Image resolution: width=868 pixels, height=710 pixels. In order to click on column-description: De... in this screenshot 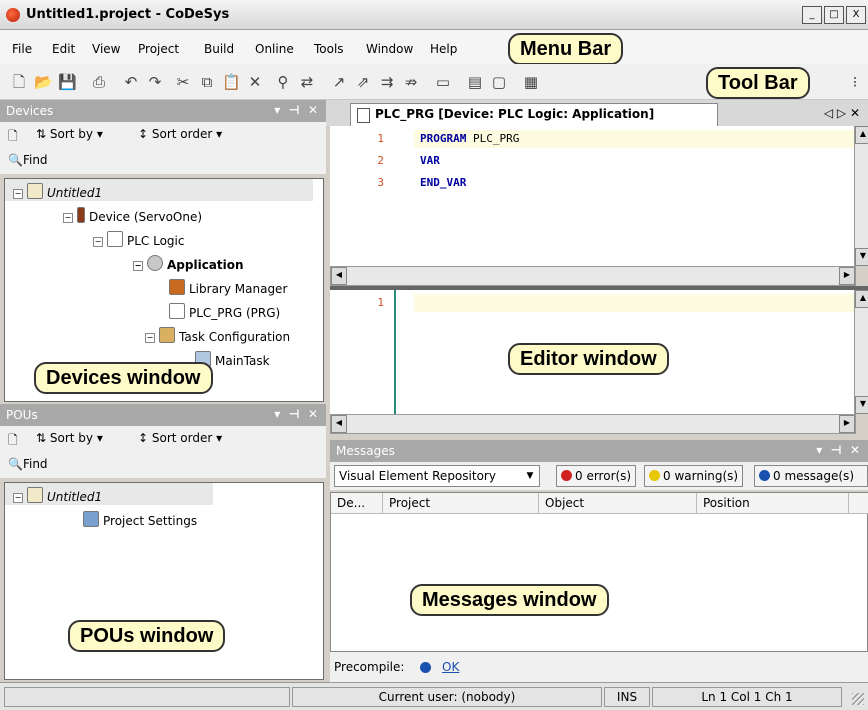, I will do `click(357, 503)`.